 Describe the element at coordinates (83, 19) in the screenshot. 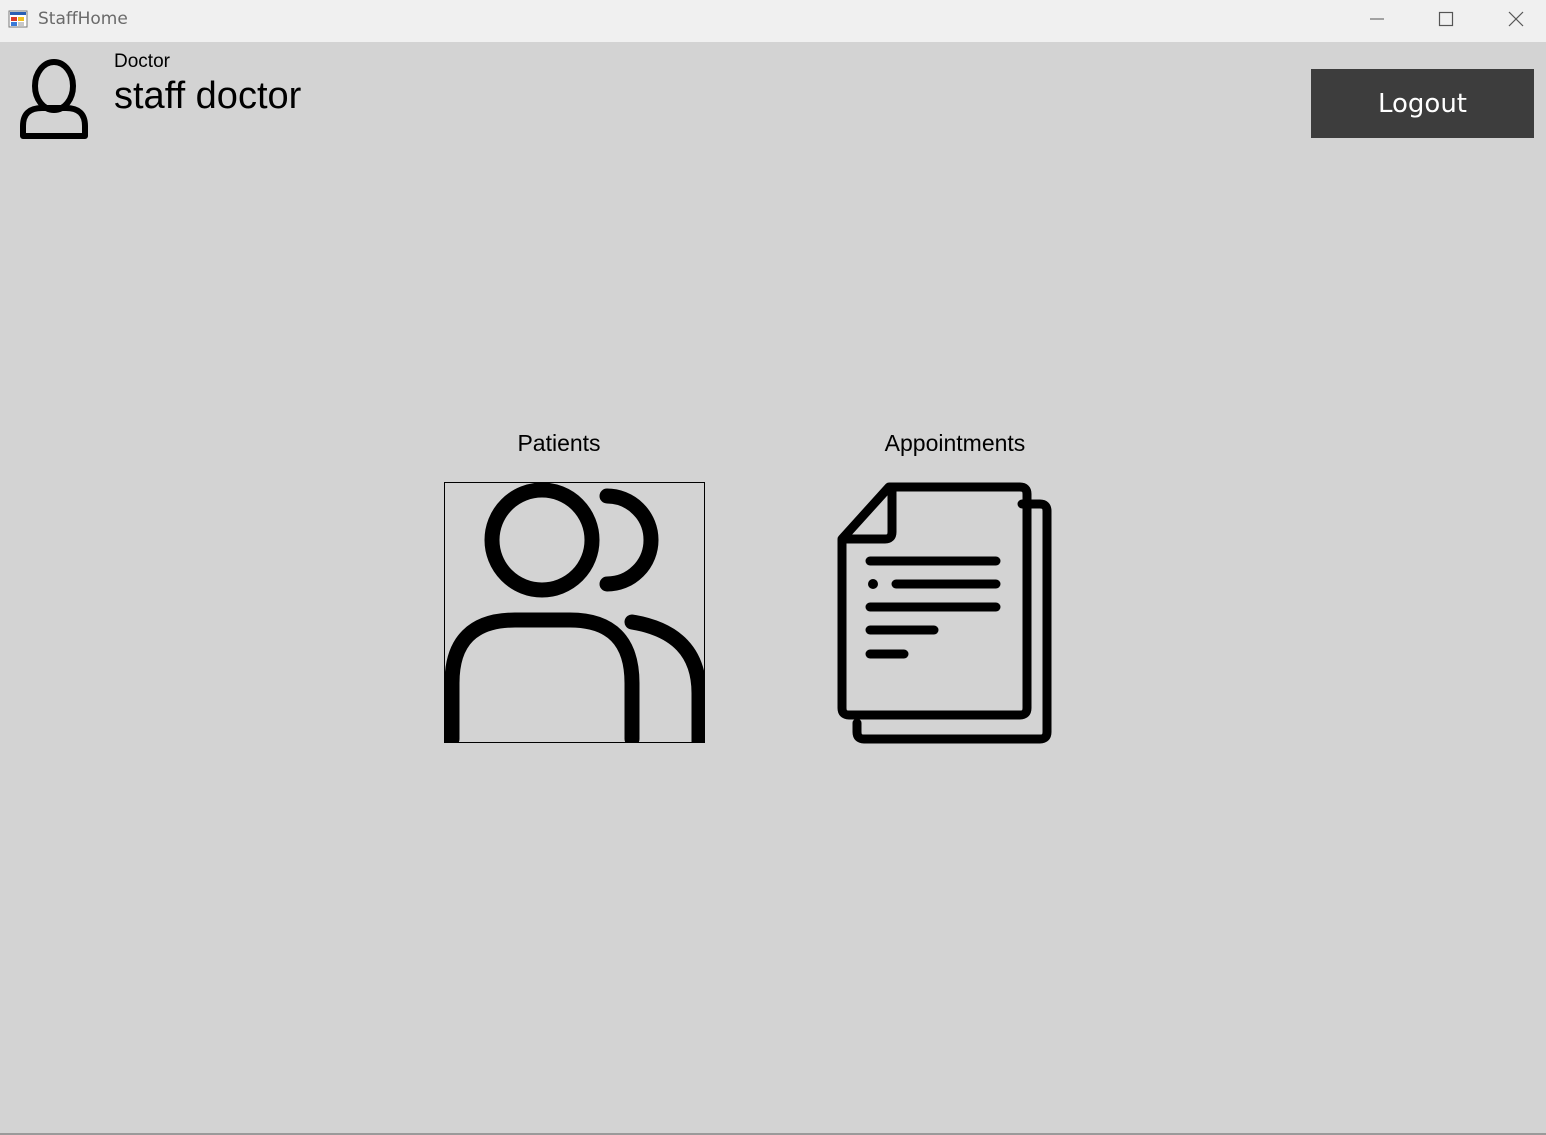

I see `window-title: StaffHome` at that location.